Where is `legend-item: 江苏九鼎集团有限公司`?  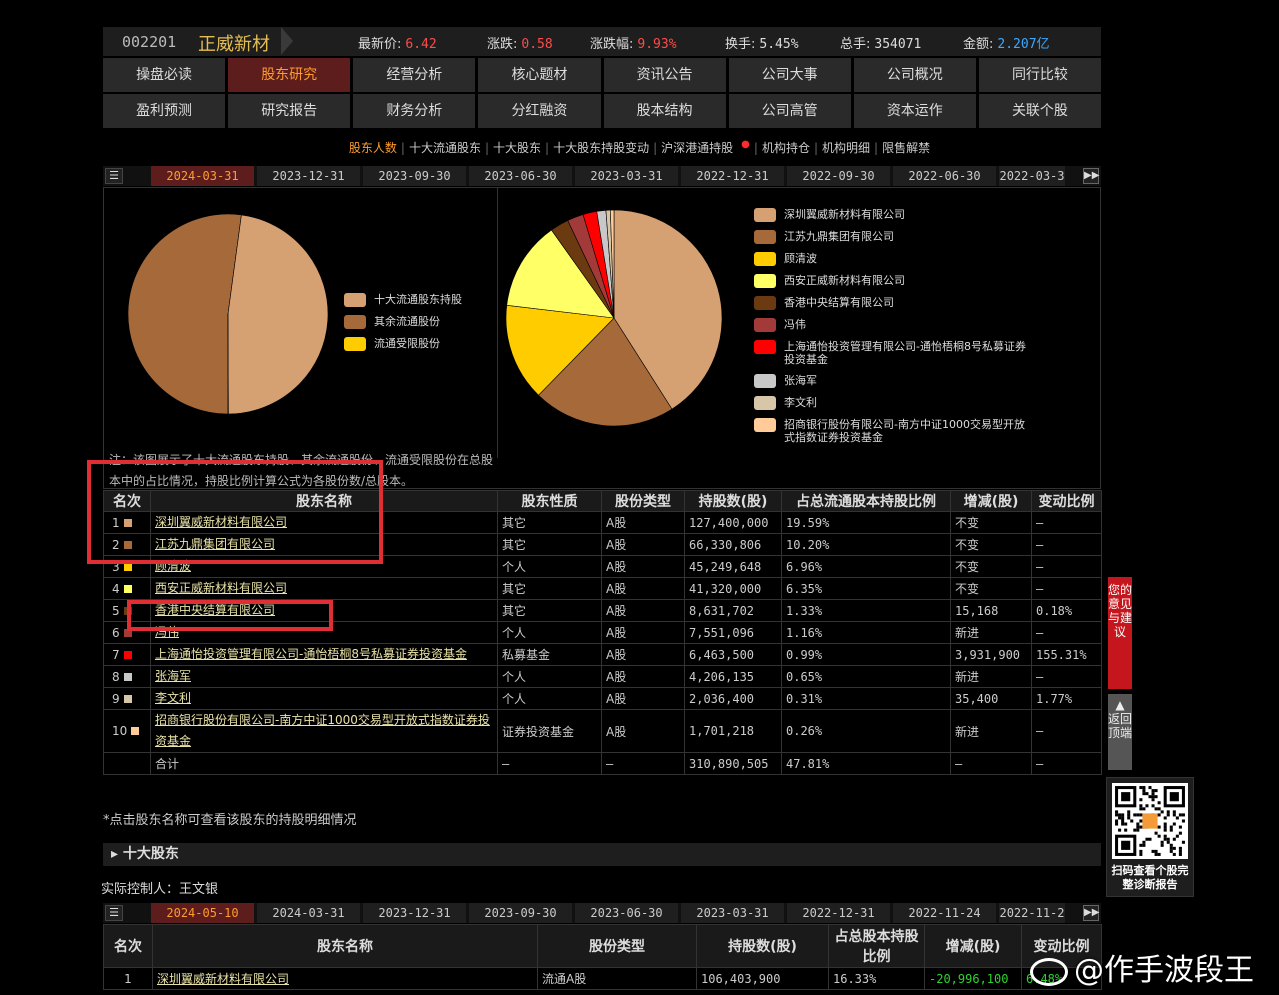 legend-item: 江苏九鼎集团有限公司 is located at coordinates (894, 237).